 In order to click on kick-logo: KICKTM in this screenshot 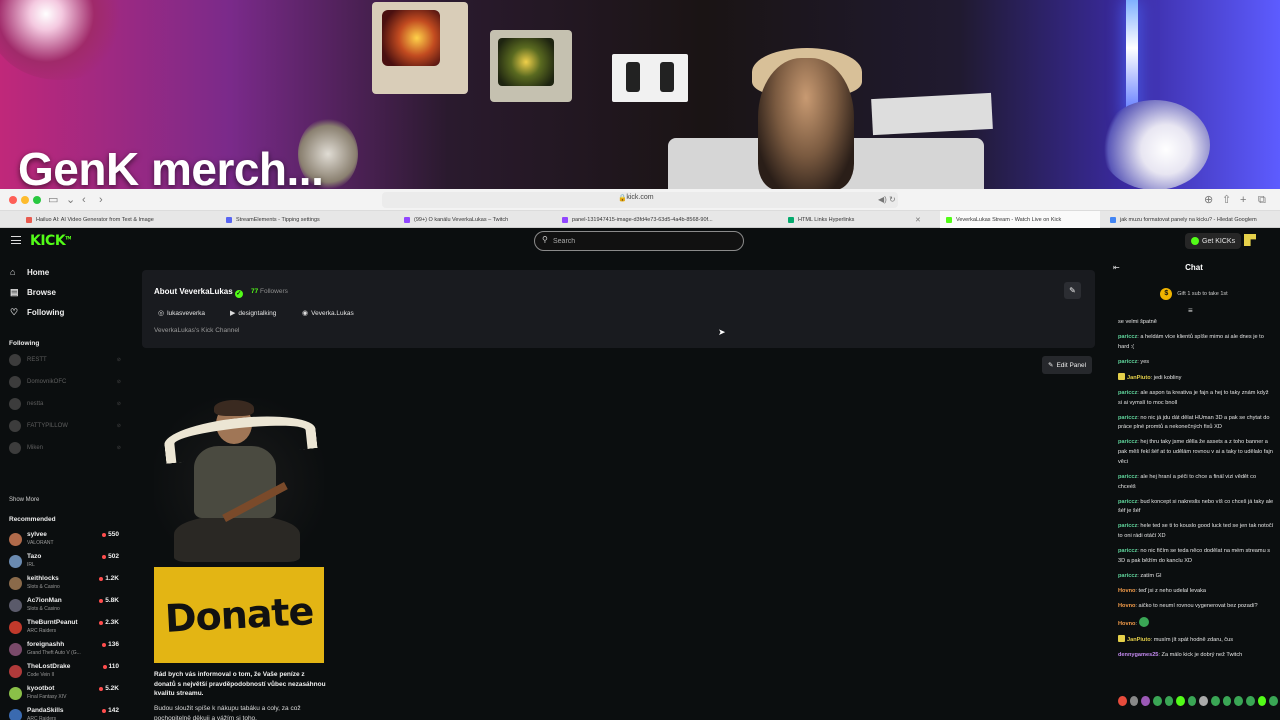, I will do `click(50, 241)`.